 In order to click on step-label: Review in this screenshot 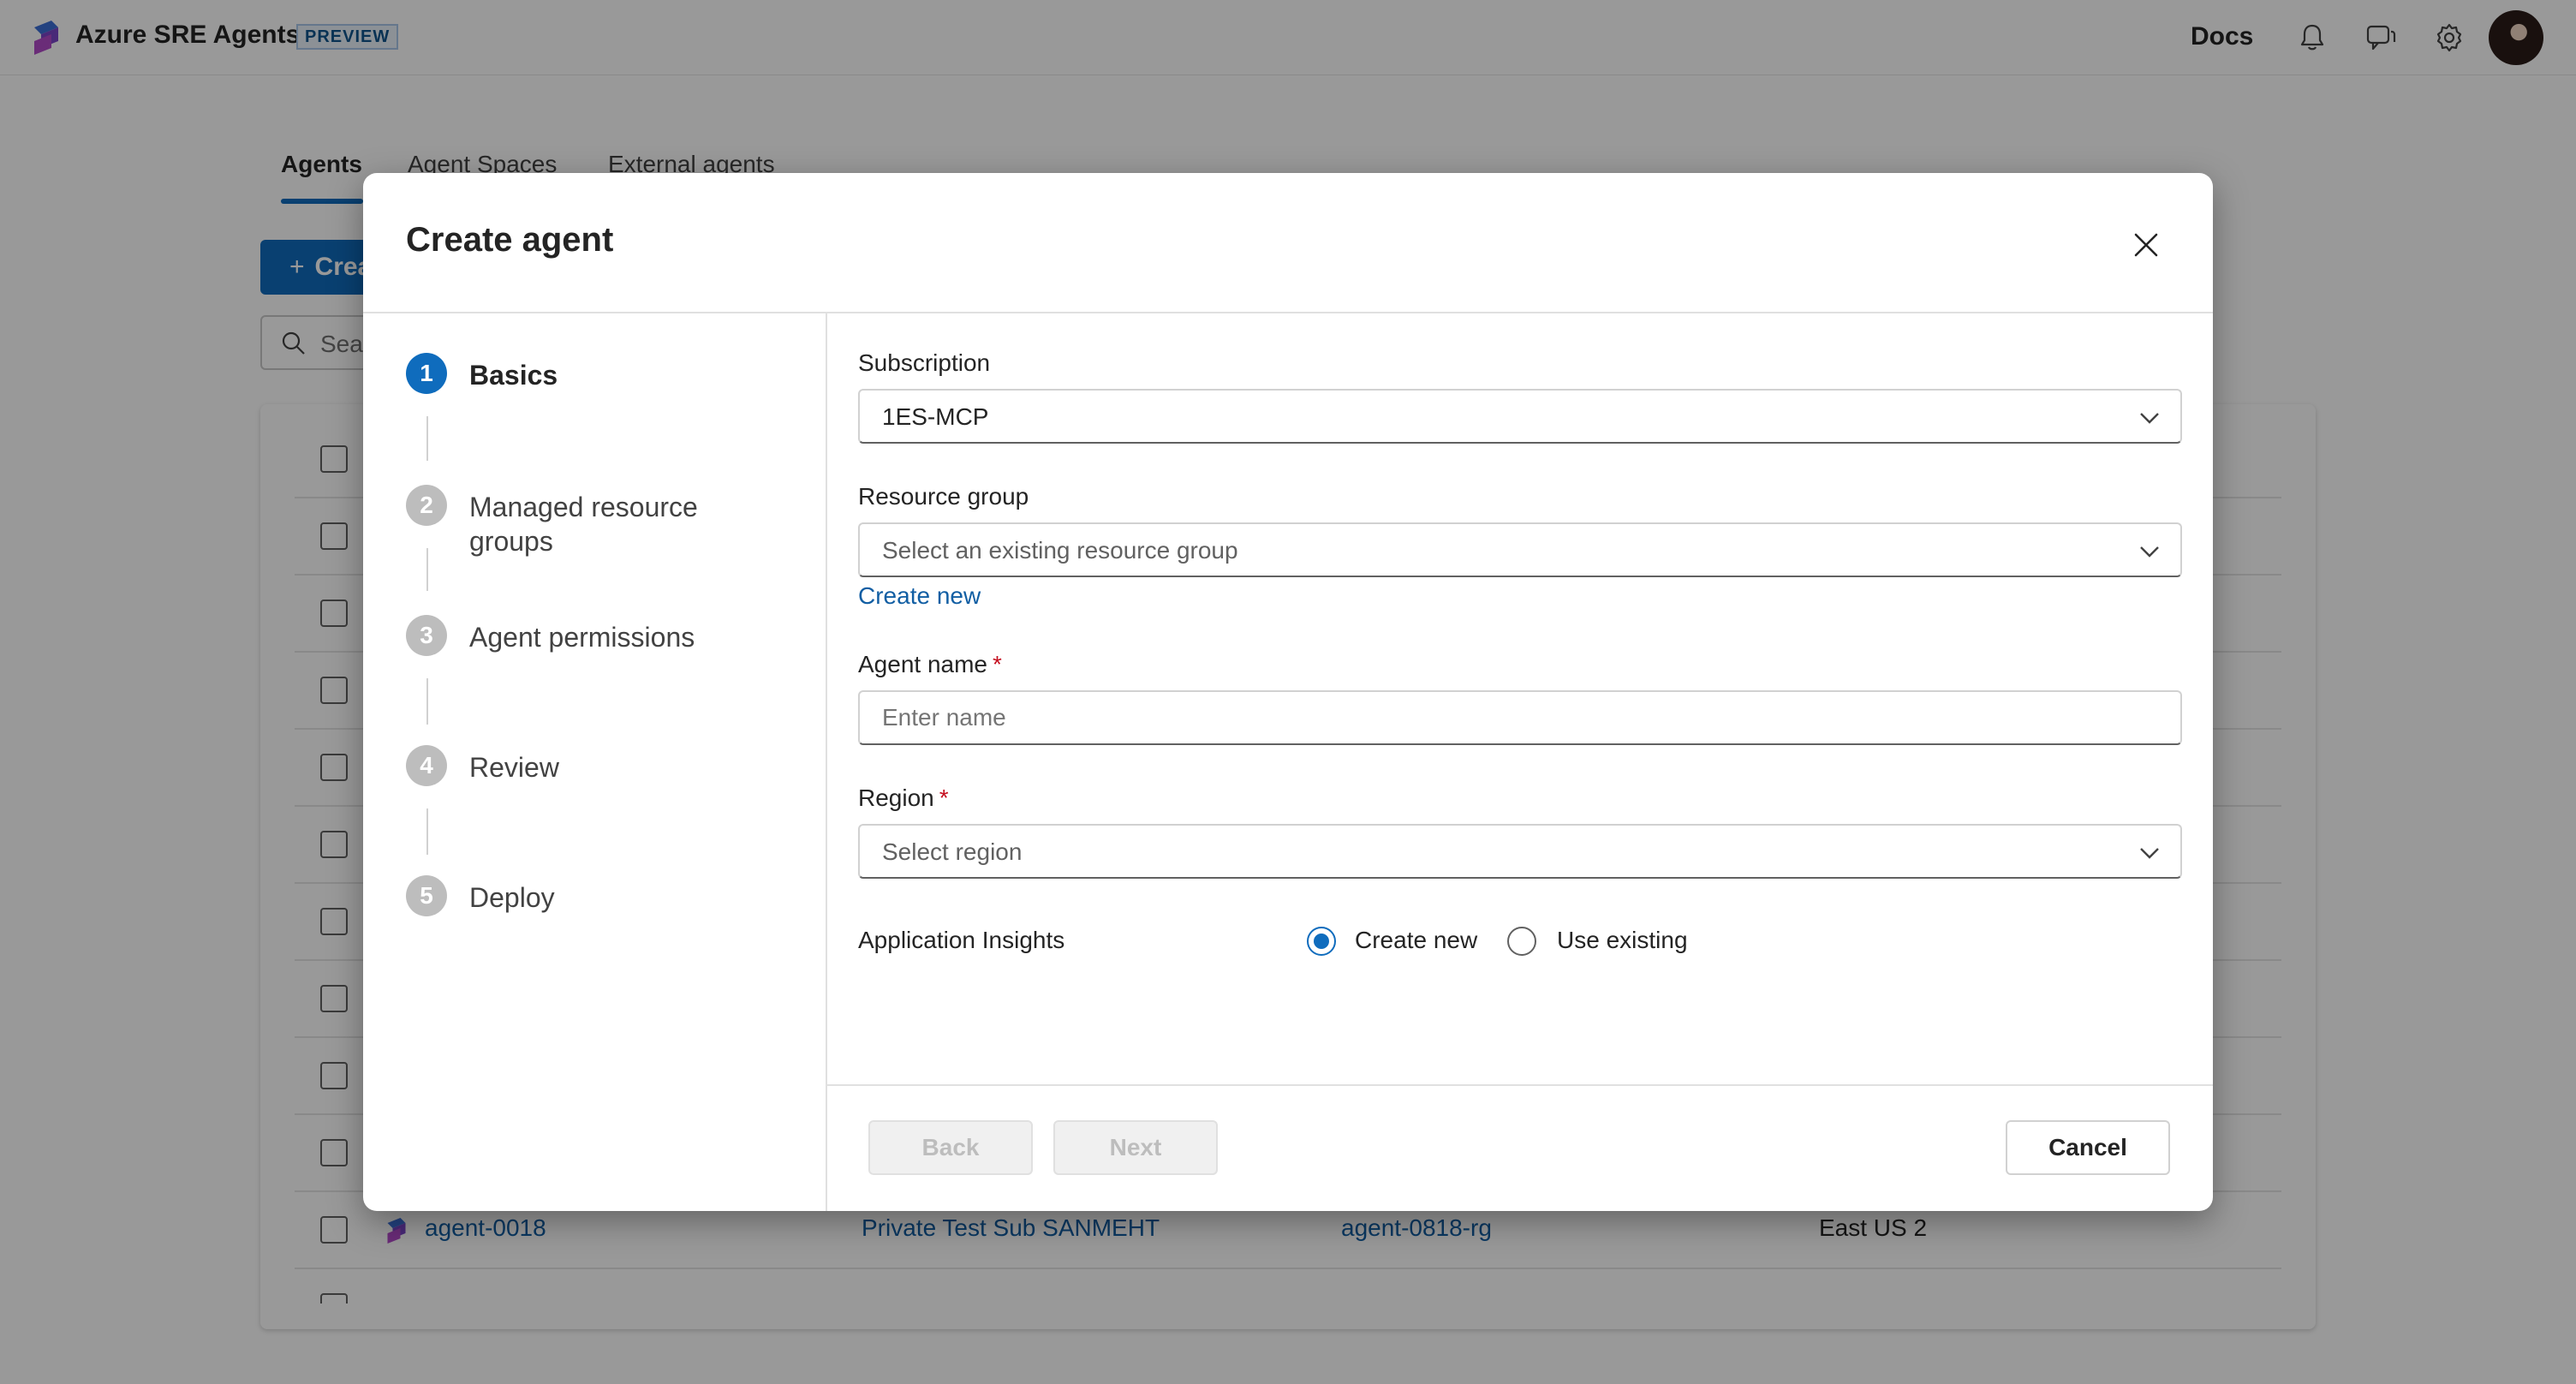, I will do `click(514, 767)`.